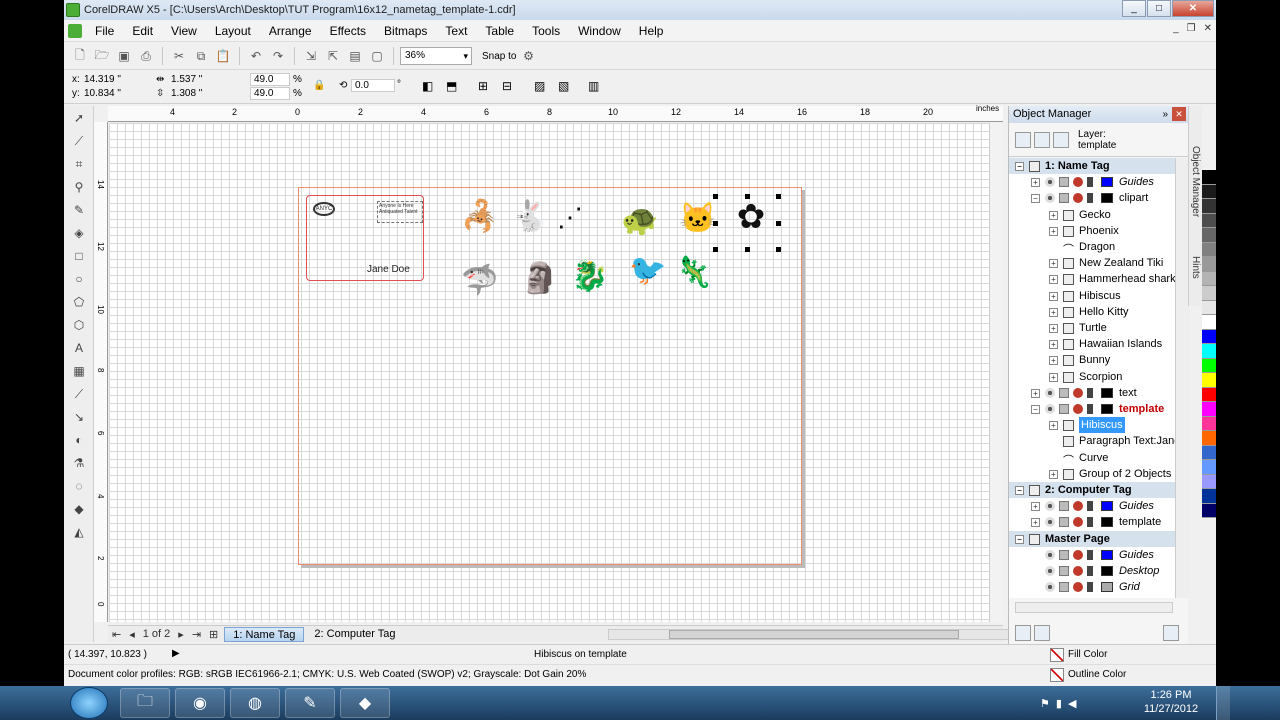  Describe the element at coordinates (697, 219) in the screenshot. I see `clipart-hello-kitty: 🐱` at that location.